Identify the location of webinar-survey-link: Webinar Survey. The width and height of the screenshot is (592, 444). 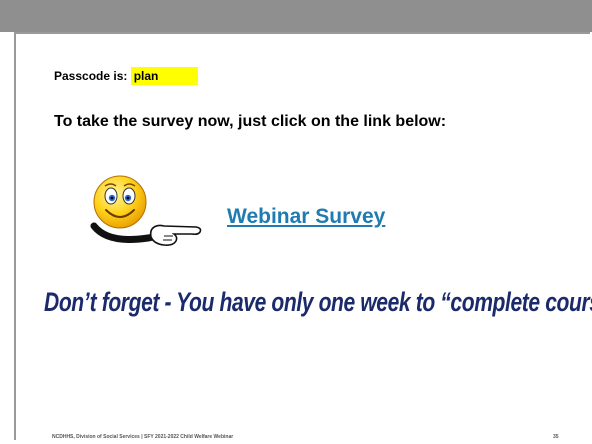
(306, 217).